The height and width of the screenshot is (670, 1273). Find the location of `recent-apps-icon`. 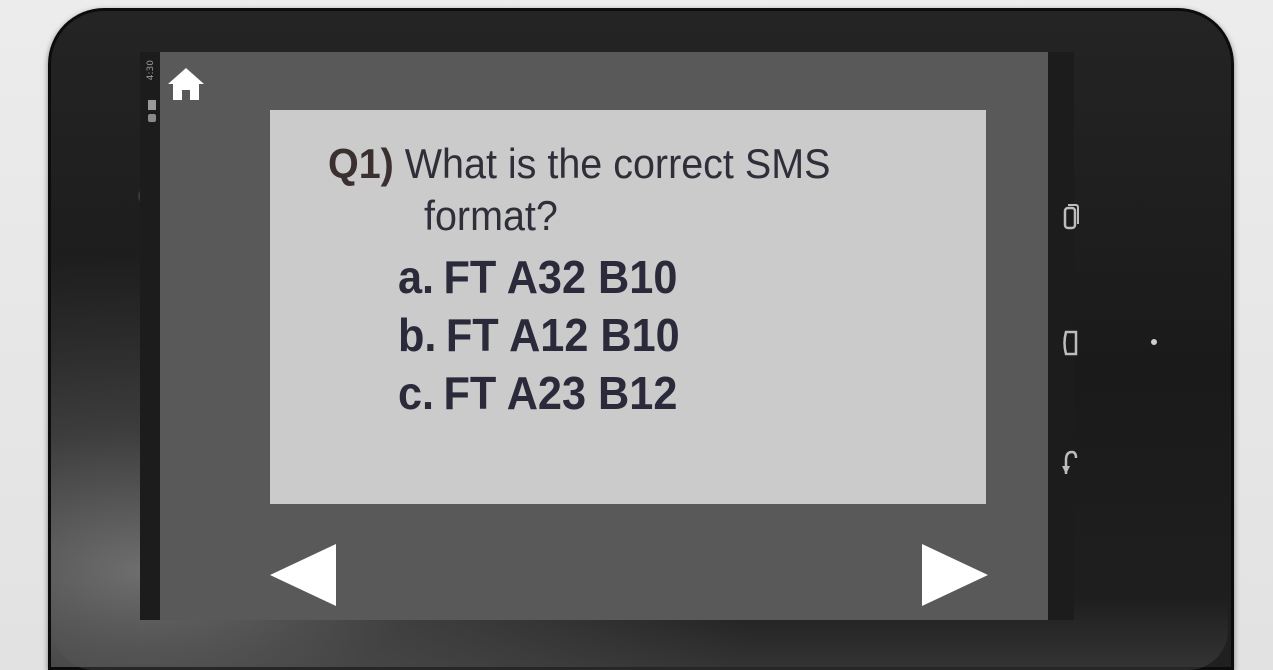

recent-apps-icon is located at coordinates (1070, 217).